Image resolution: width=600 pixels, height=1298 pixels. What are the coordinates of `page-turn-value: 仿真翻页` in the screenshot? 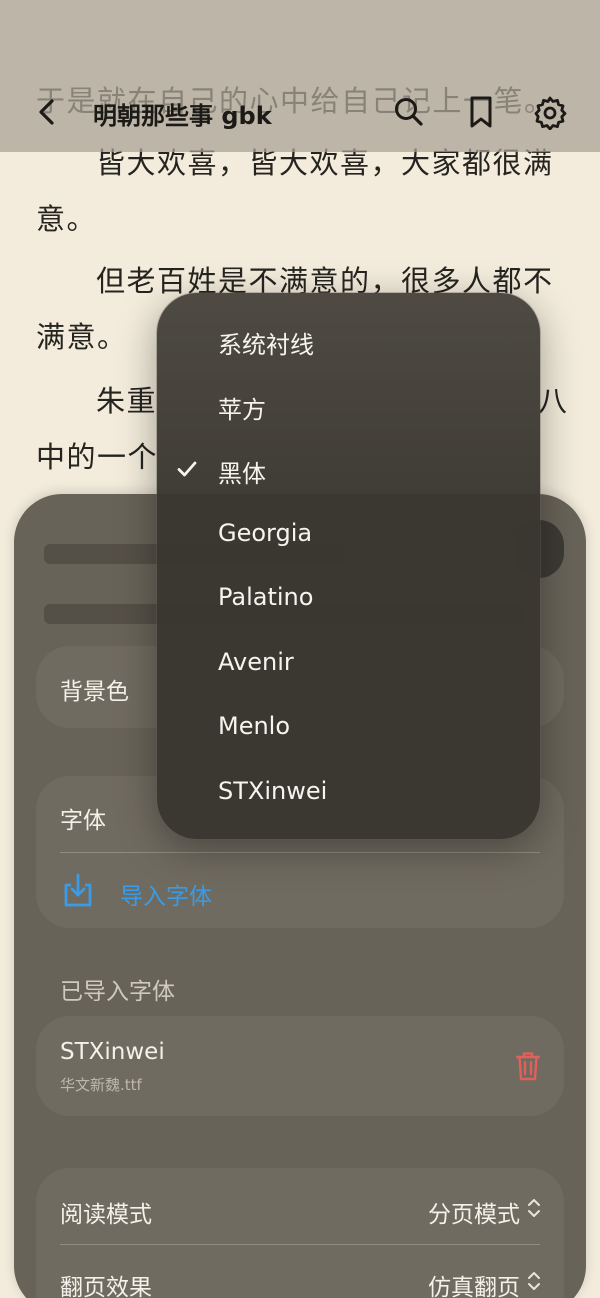 It's located at (474, 1283).